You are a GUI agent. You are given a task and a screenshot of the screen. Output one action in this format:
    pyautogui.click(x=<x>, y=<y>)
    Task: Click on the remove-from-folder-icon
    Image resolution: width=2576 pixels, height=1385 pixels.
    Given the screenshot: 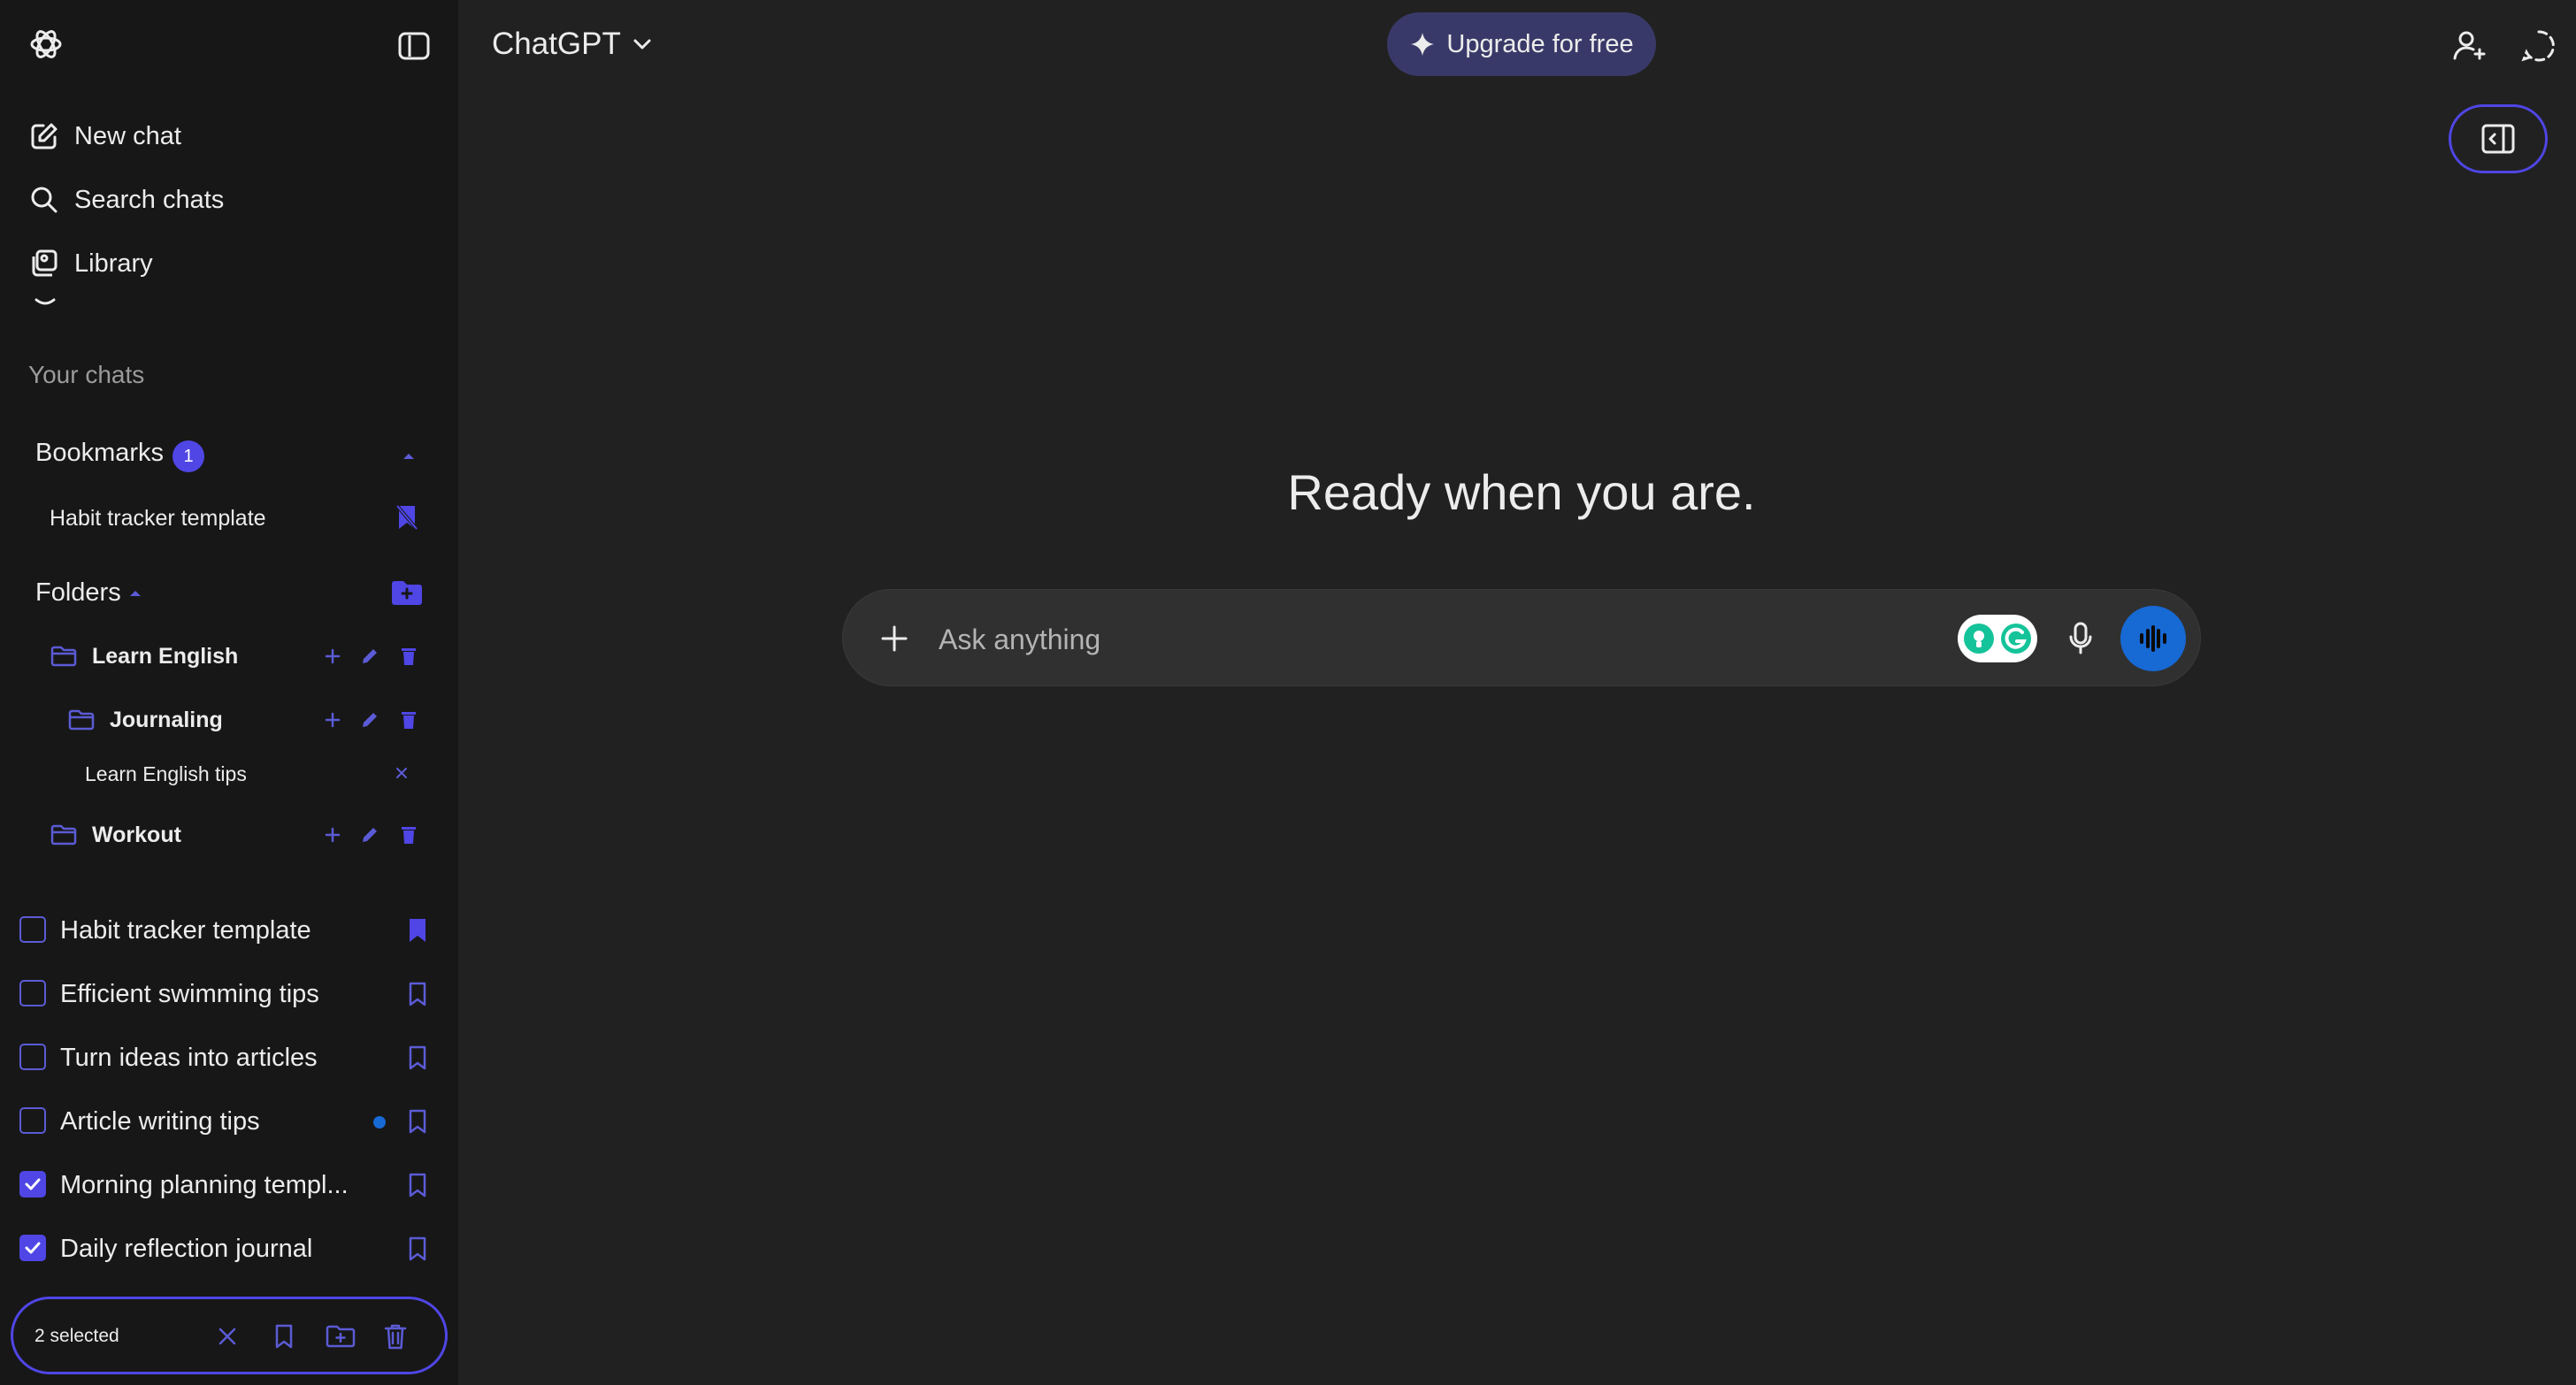 What is the action you would take?
    pyautogui.click(x=401, y=773)
    